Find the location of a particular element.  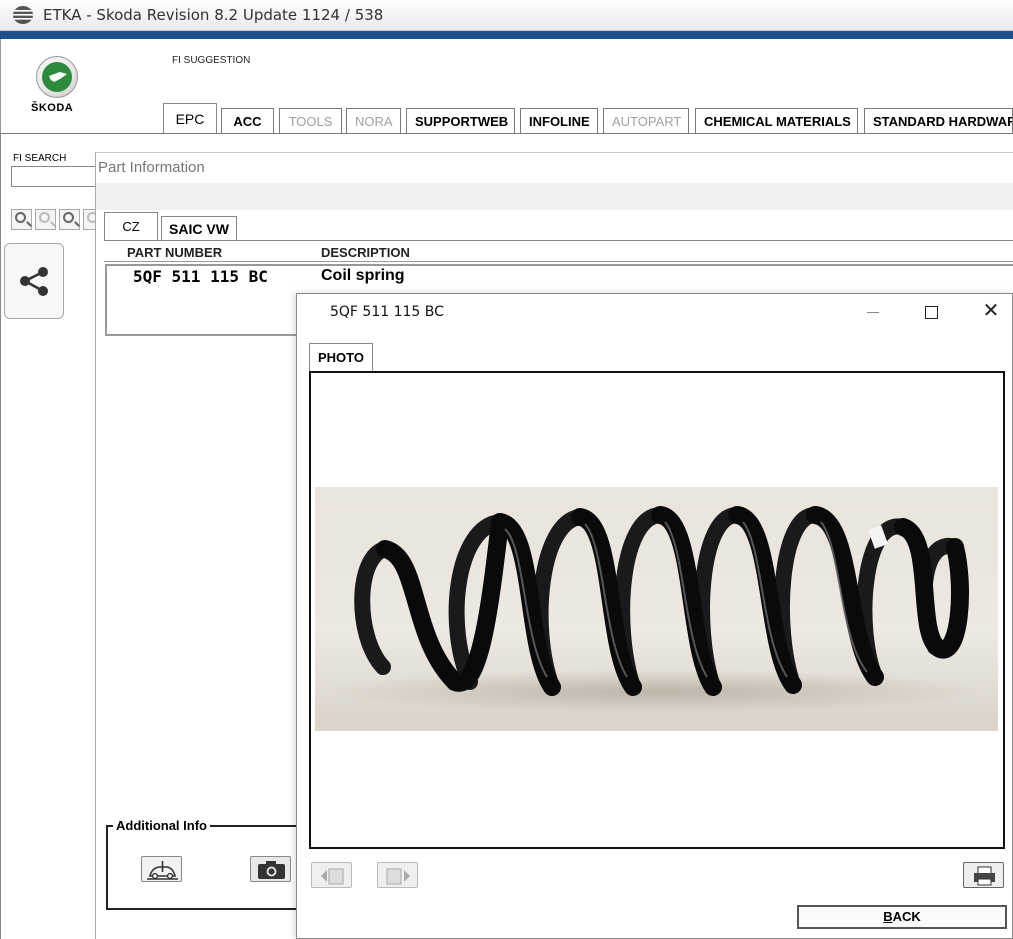

next-page-button is located at coordinates (397, 875).